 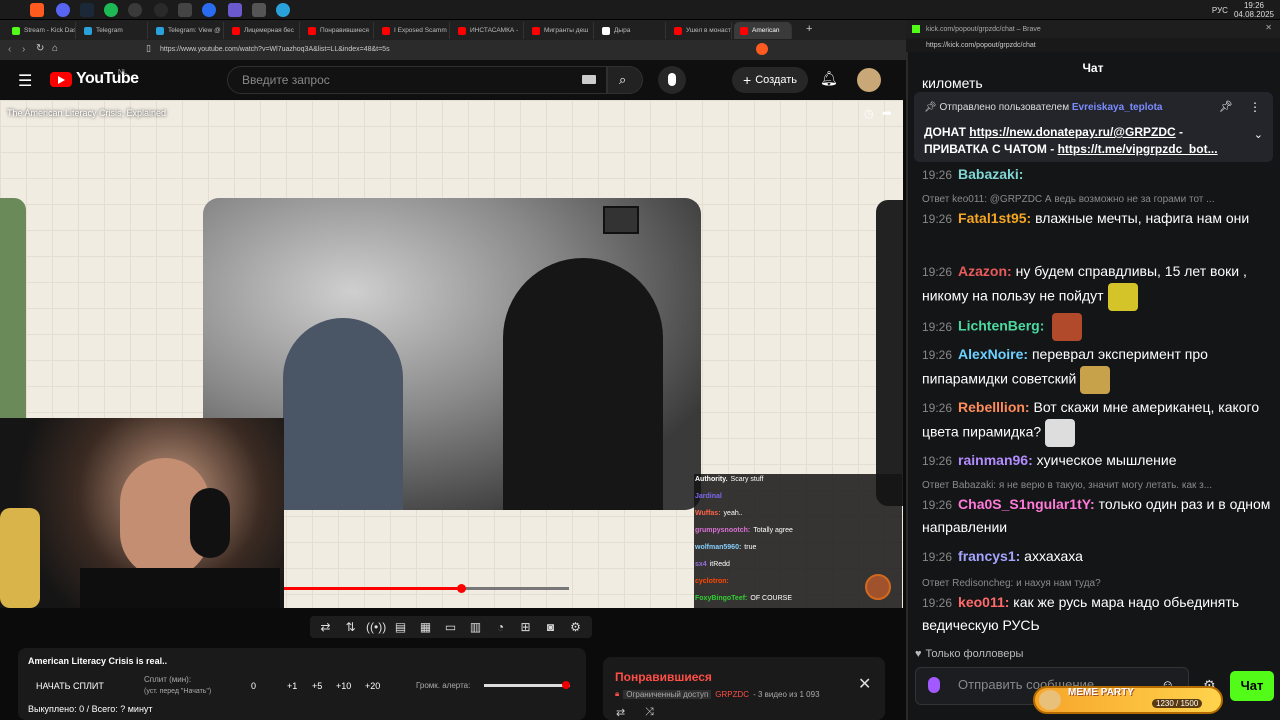 I want to click on message-username: Cha0S_S1ngular1tY:, so click(x=1026, y=504).